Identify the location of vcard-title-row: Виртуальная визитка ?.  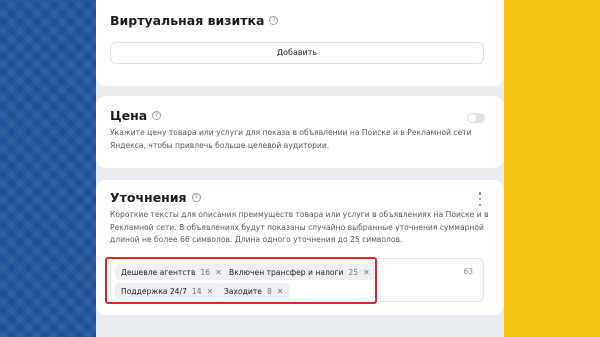
(194, 20).